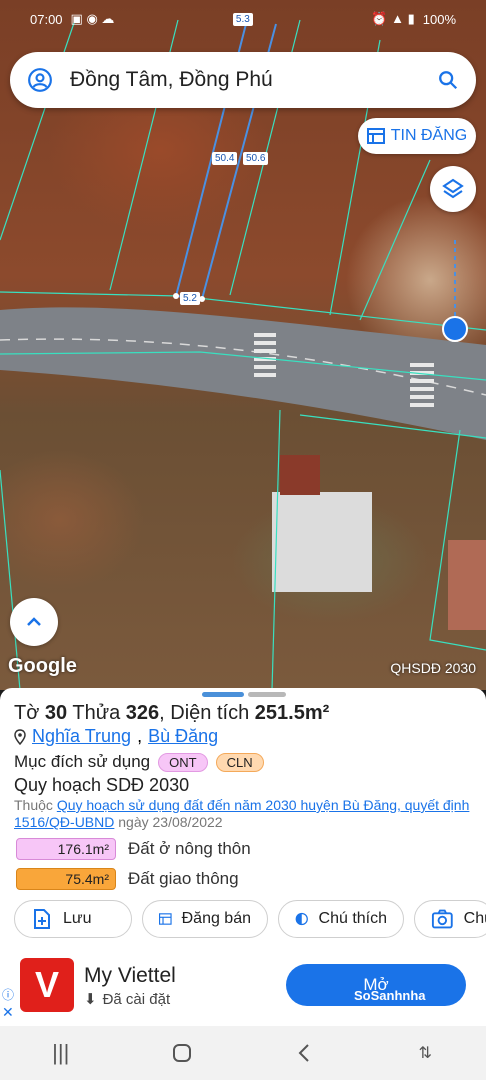 The image size is (486, 1080). I want to click on ad-status: ⬇ Đã cài đặt, so click(127, 999).